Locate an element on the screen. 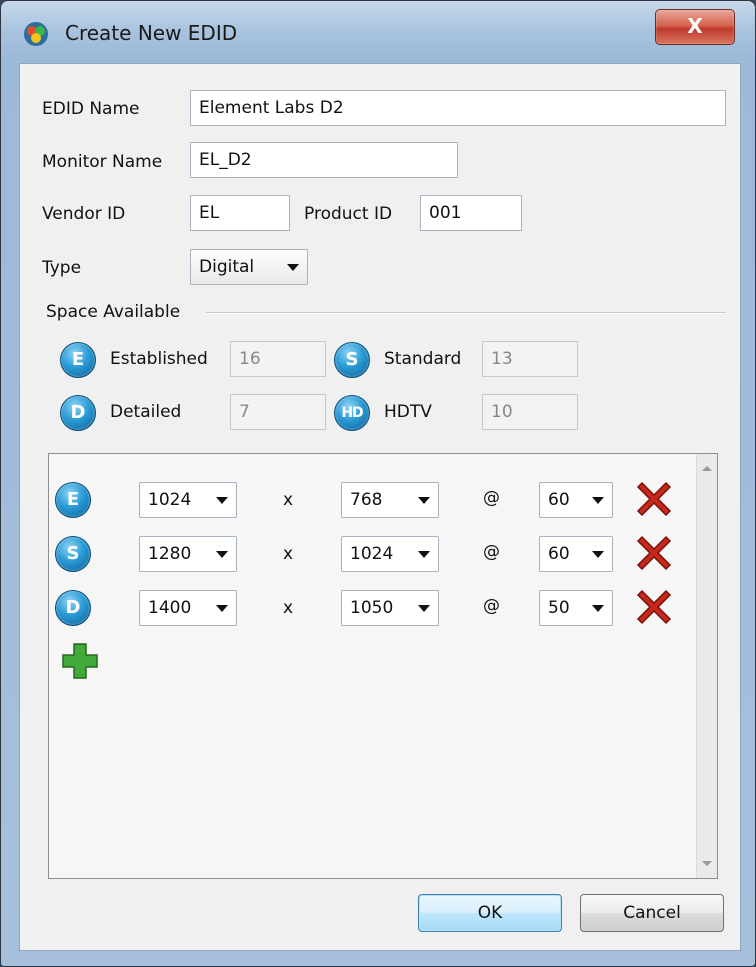  monitor-name-input: EL_D2 is located at coordinates (324, 160).